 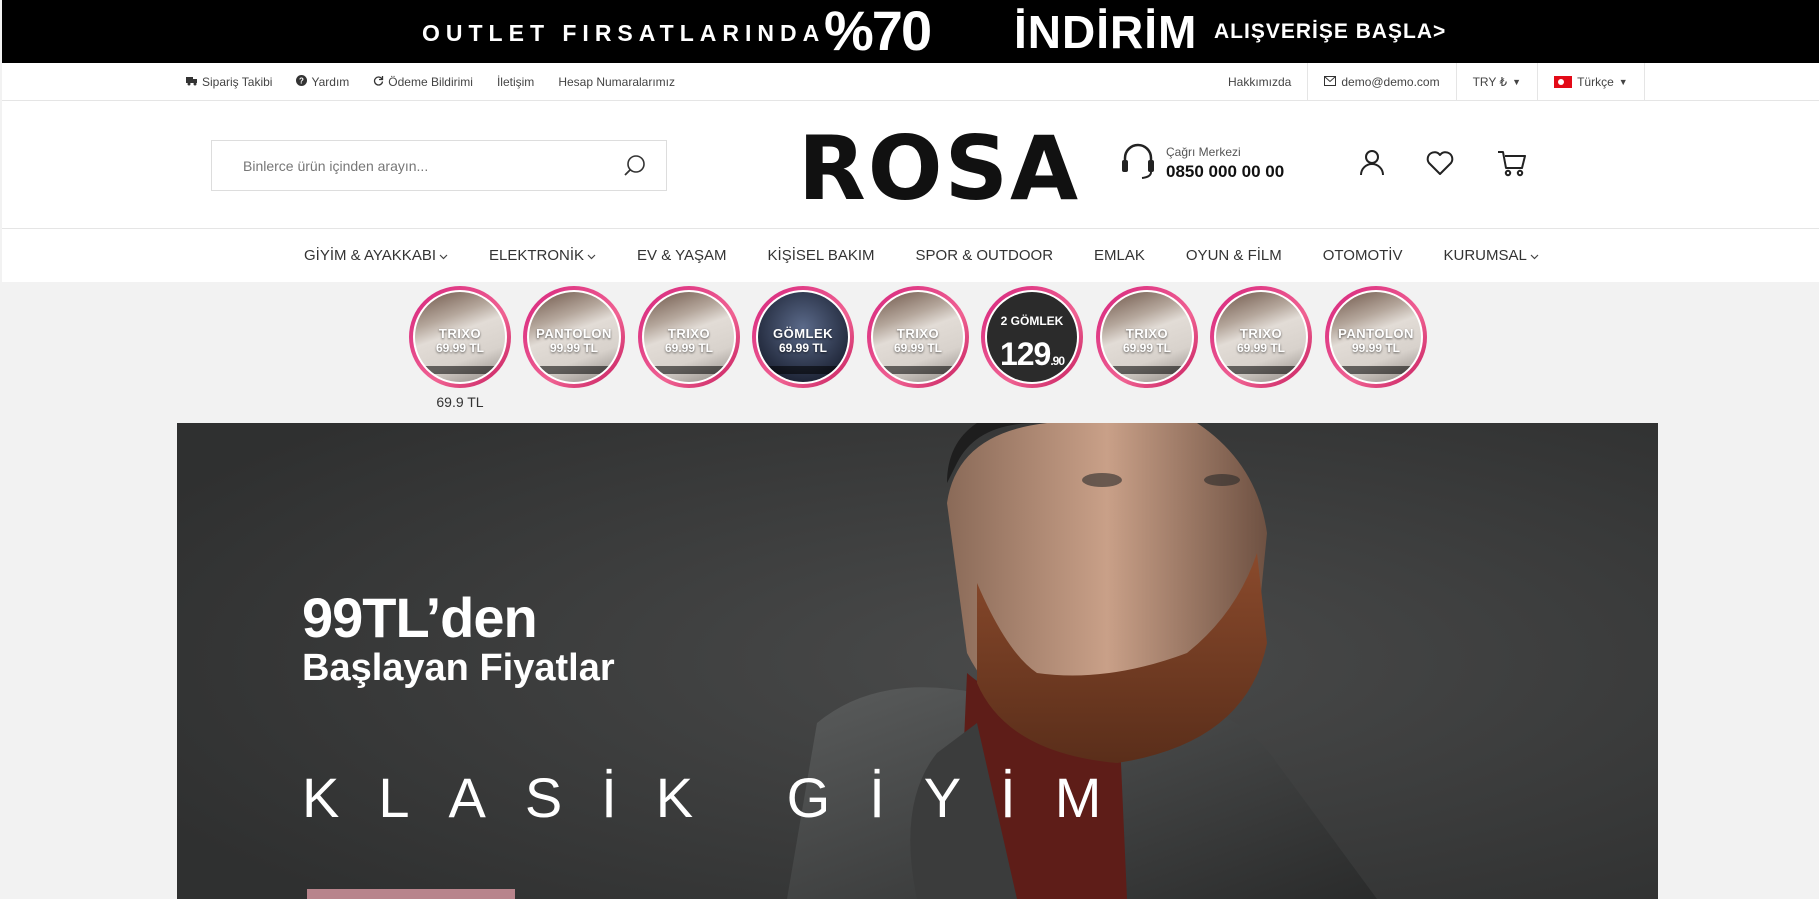 What do you see at coordinates (412, 165) in the screenshot?
I see `search-input` at bounding box center [412, 165].